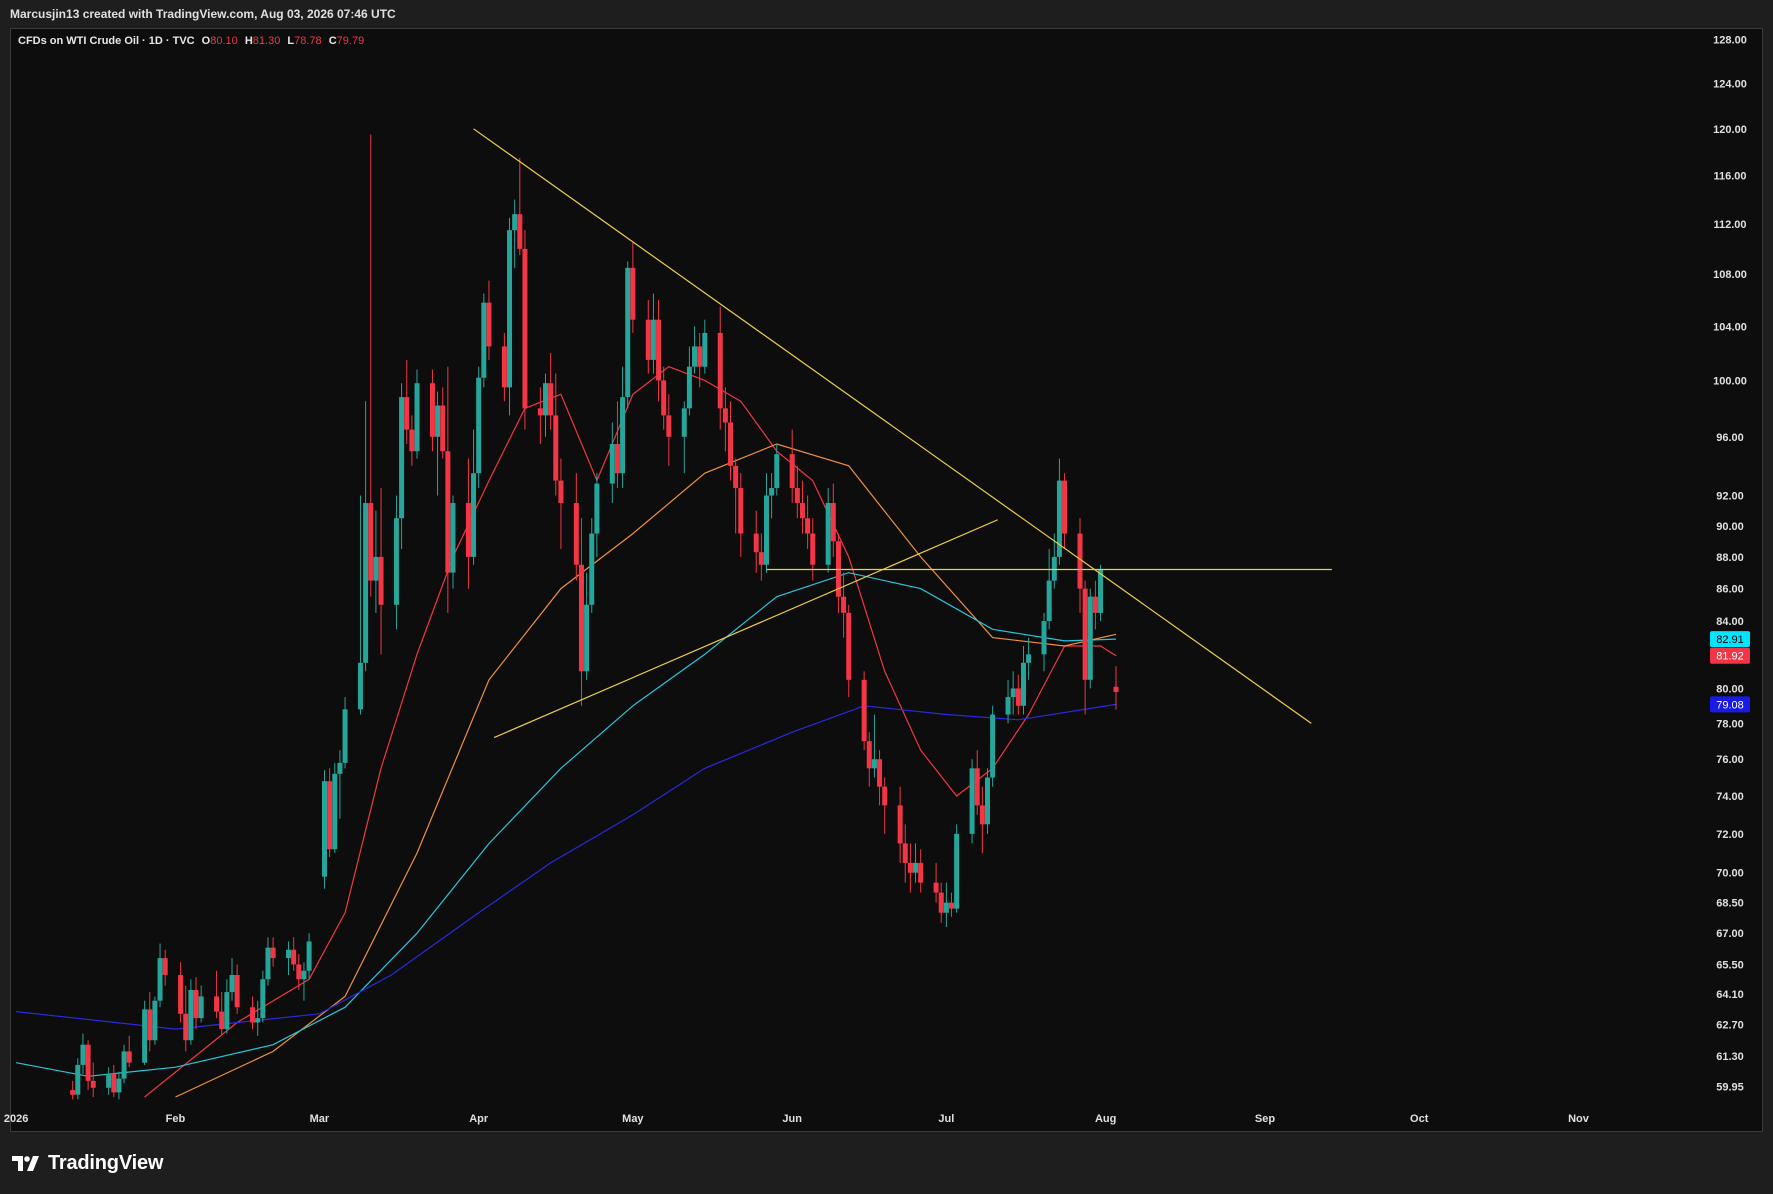 The width and height of the screenshot is (1773, 1194). Describe the element at coordinates (1105, 1119) in the screenshot. I see `x-axis-tick-label: Aug` at that location.